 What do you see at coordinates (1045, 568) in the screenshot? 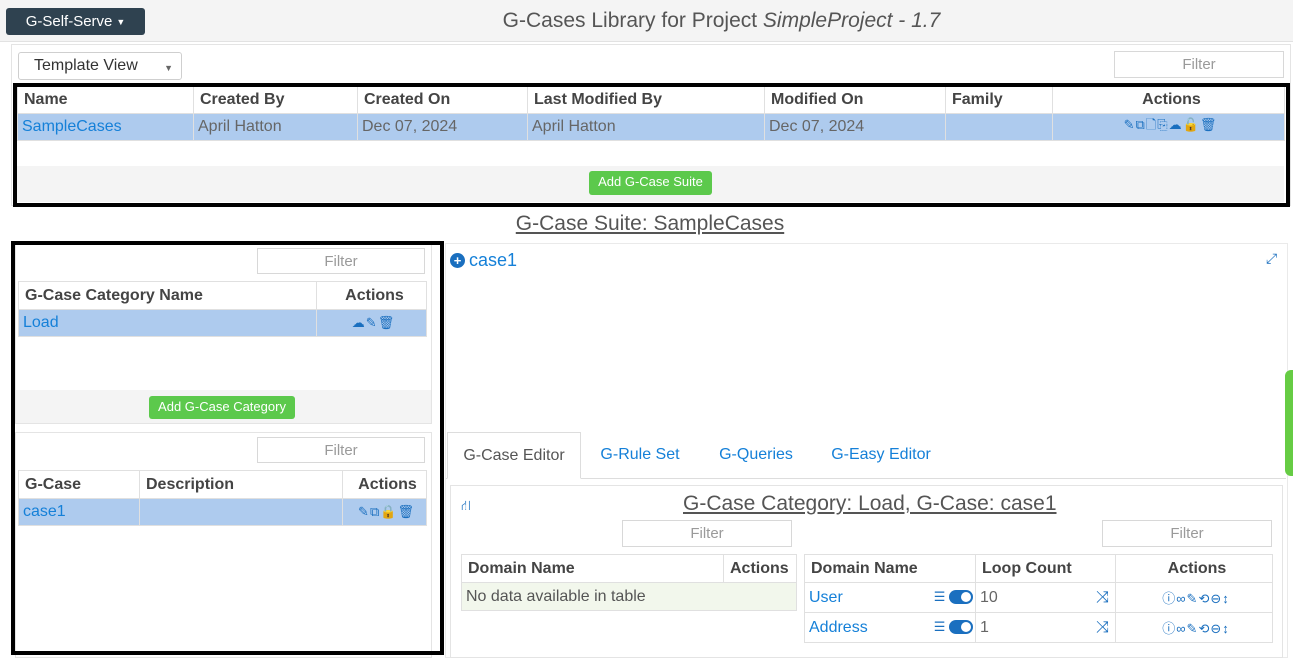
I see `col-loop-count: Loop Count` at bounding box center [1045, 568].